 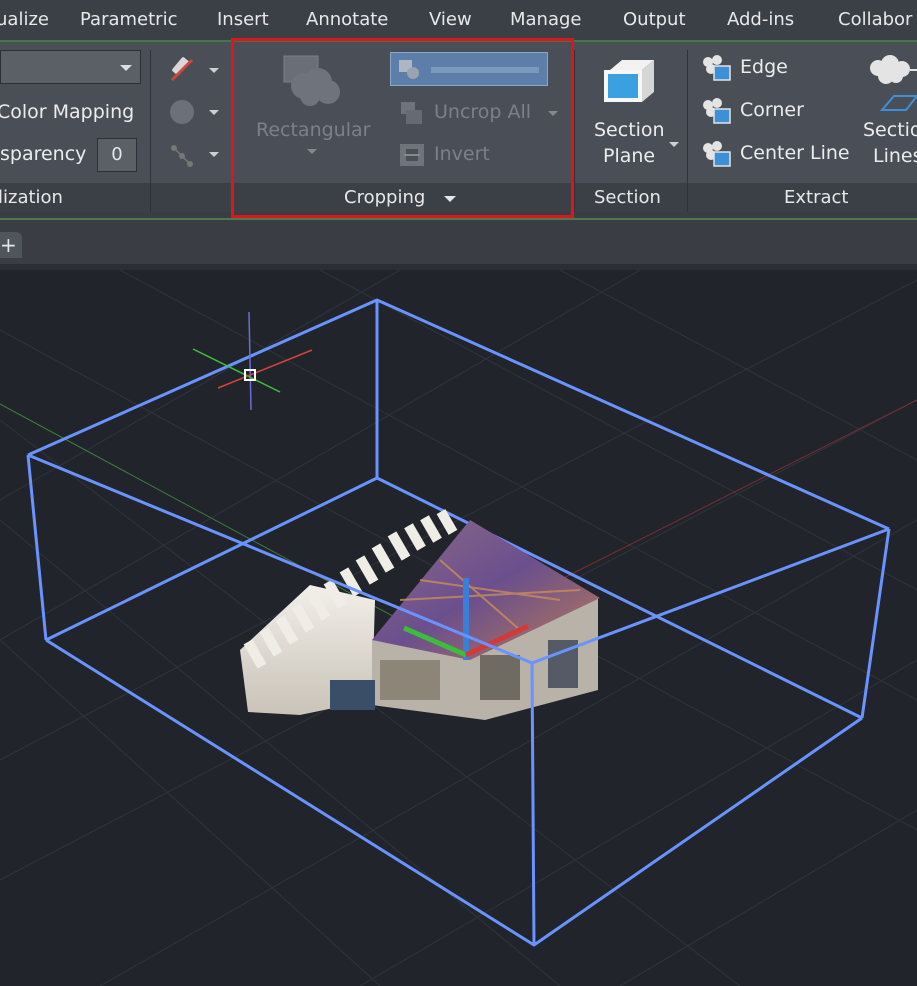 What do you see at coordinates (450, 19) in the screenshot?
I see `menu-view: View` at bounding box center [450, 19].